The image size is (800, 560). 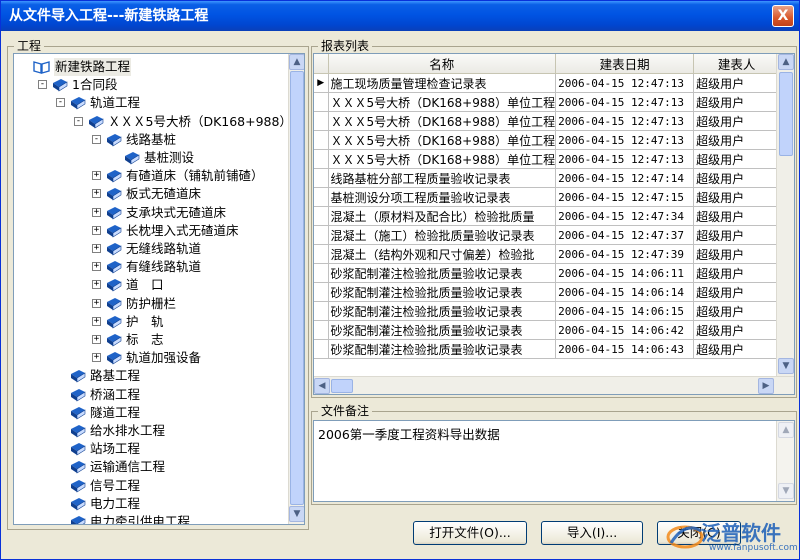 What do you see at coordinates (321, 83) in the screenshot?
I see `row-indicator-icon: ▶` at bounding box center [321, 83].